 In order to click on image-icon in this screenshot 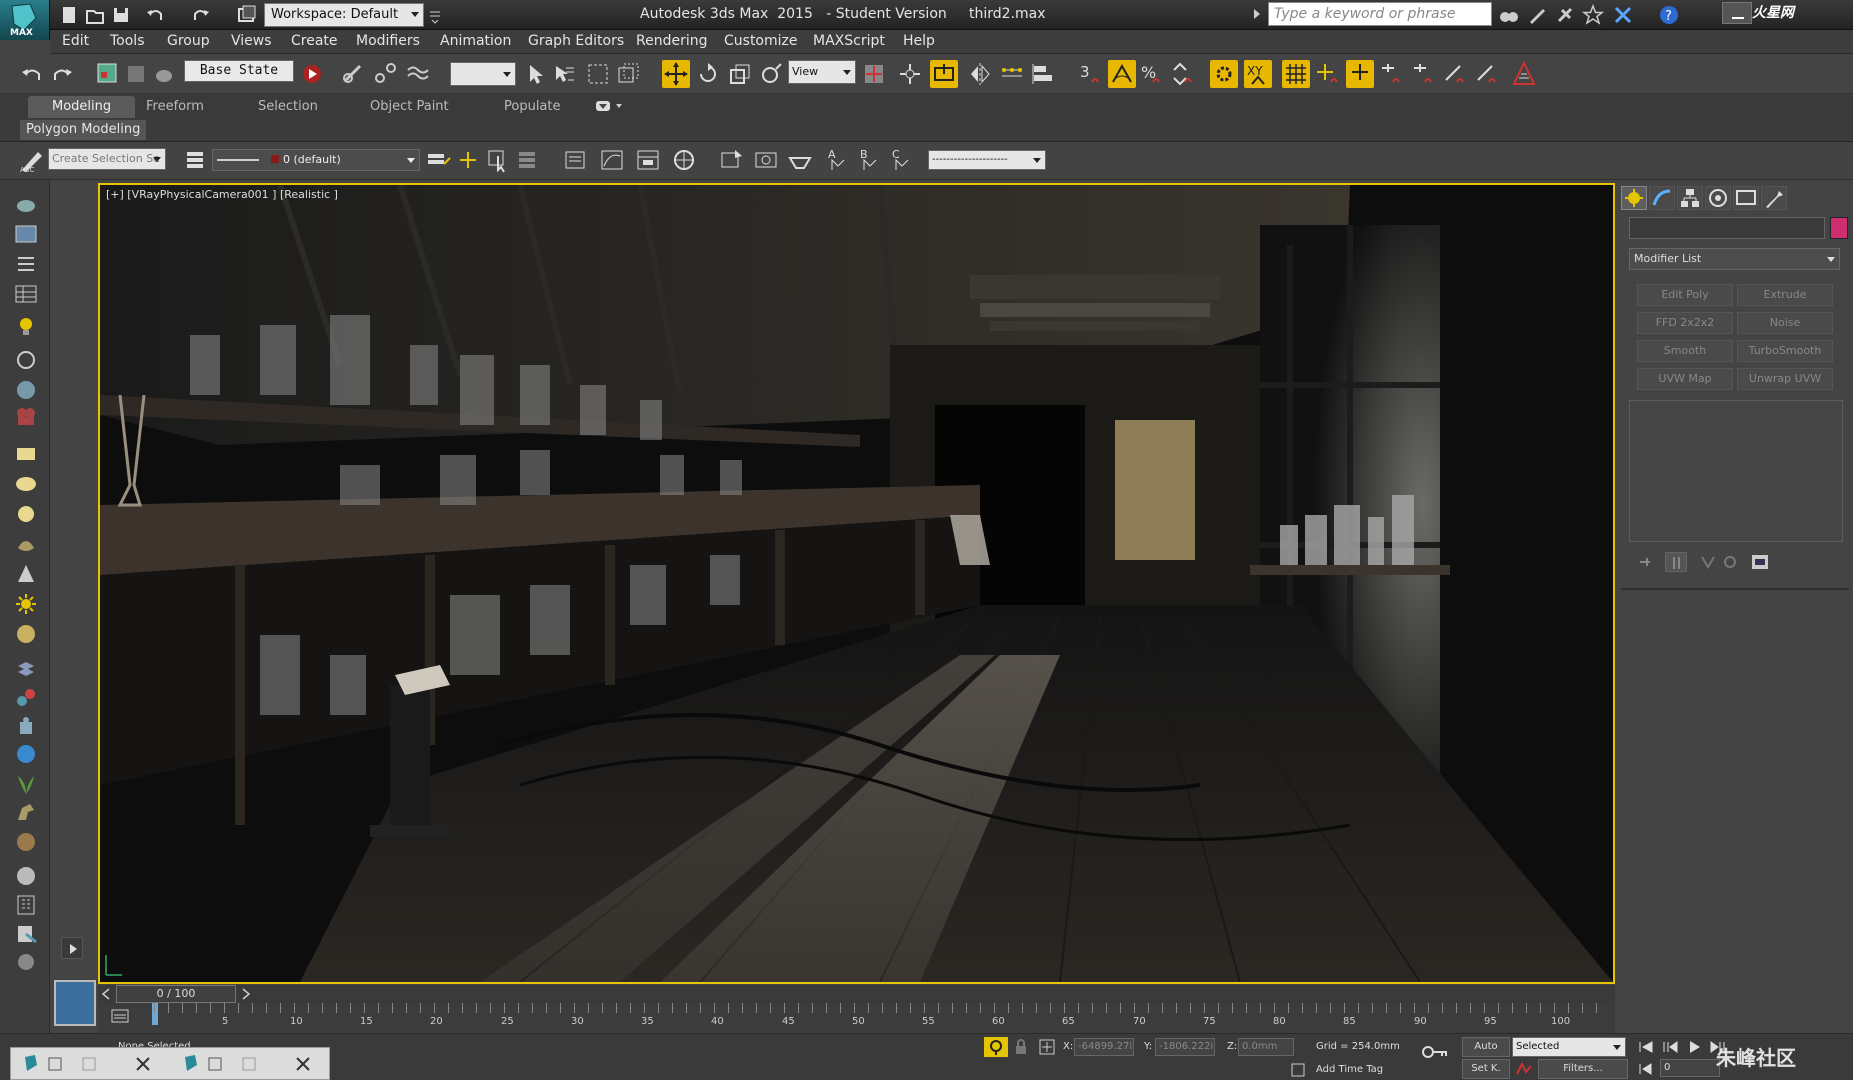, I will do `click(26, 234)`.